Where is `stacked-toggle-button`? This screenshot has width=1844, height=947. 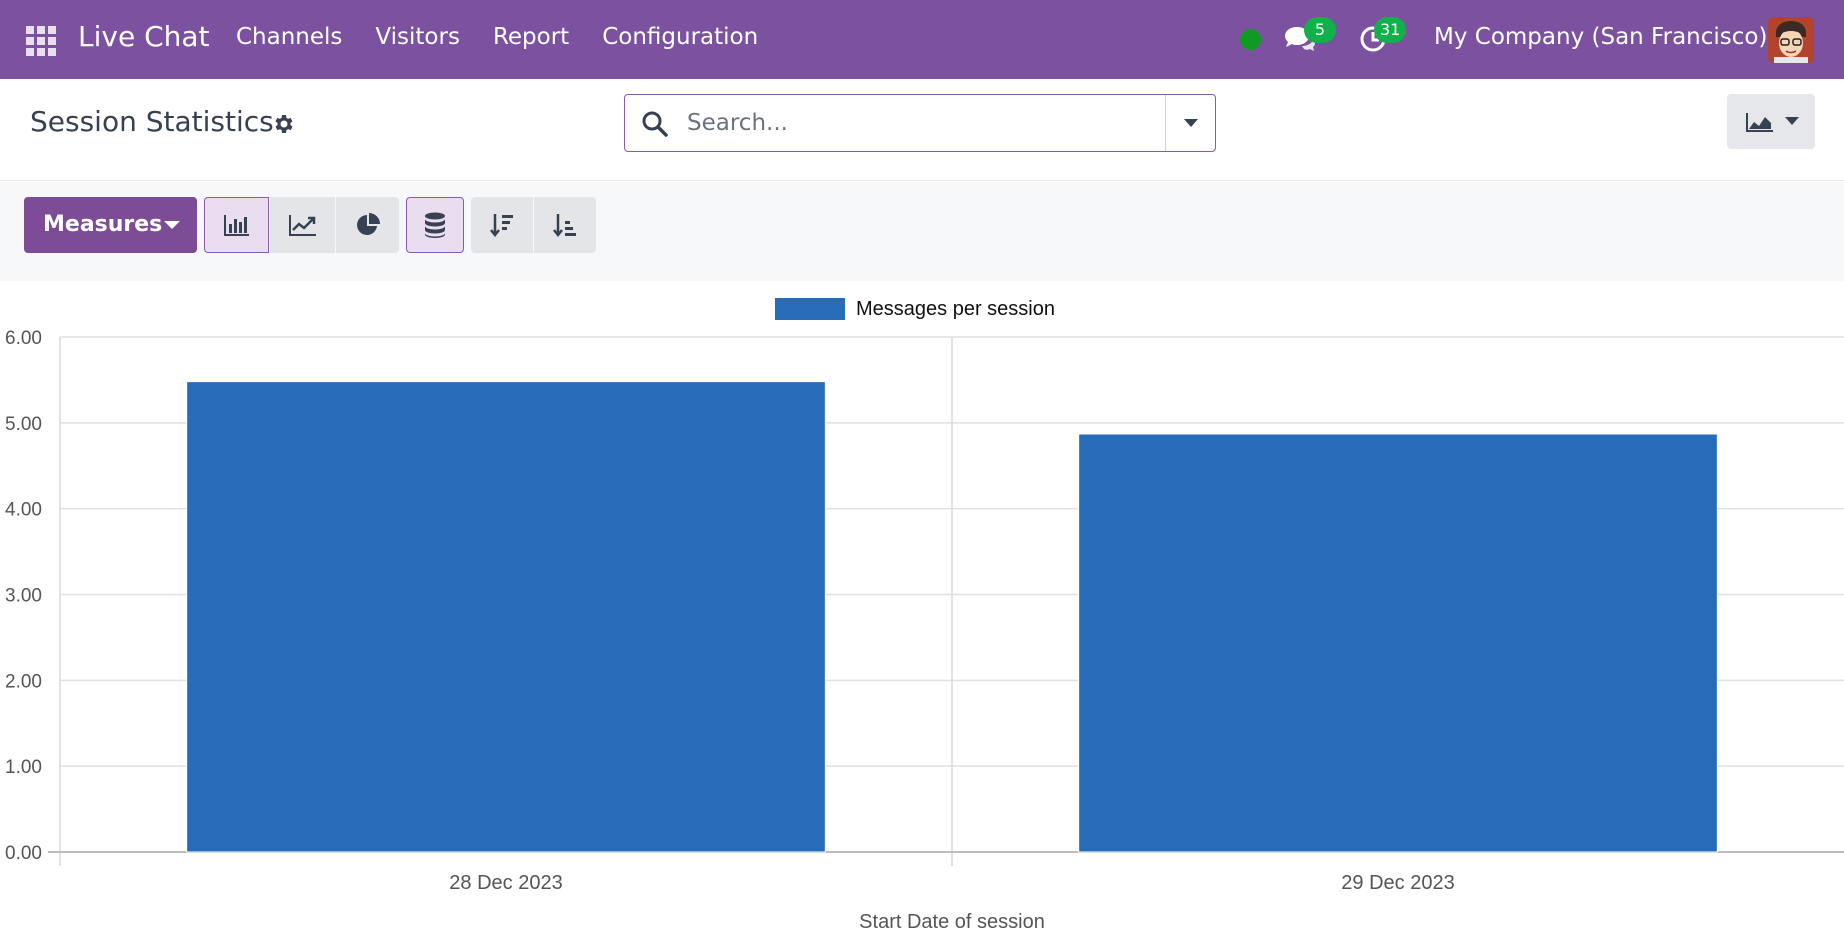
stacked-toggle-button is located at coordinates (435, 225).